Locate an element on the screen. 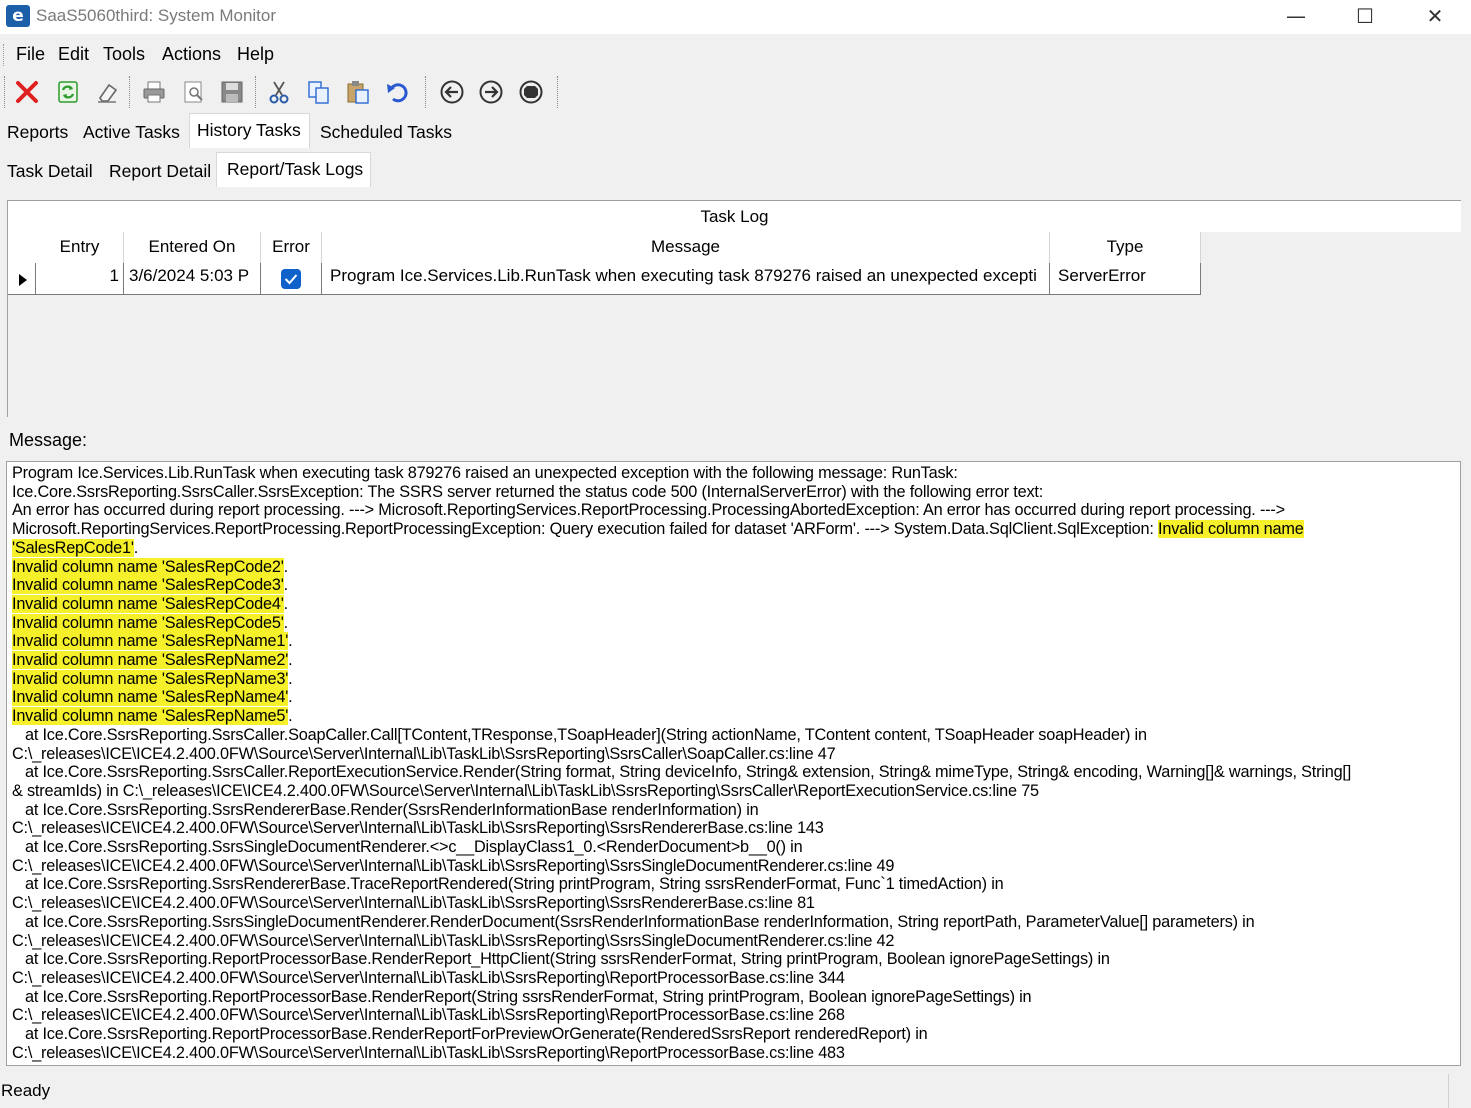 The width and height of the screenshot is (1471, 1108). tab-reports: Reports is located at coordinates (38, 132).